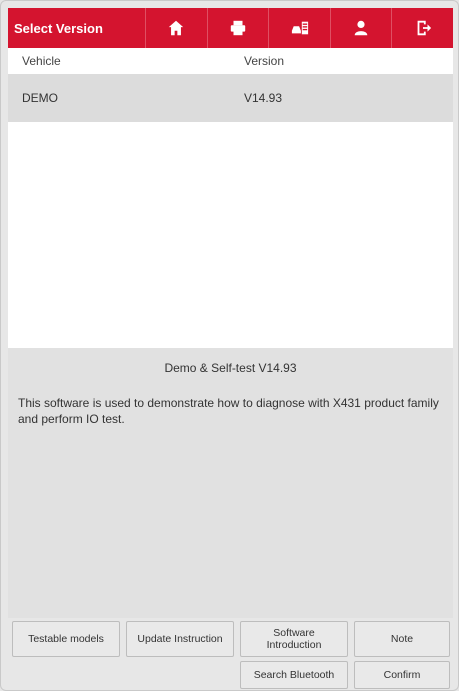  Describe the element at coordinates (41, 61) in the screenshot. I see `column-header-vehicle: Vehicle` at that location.